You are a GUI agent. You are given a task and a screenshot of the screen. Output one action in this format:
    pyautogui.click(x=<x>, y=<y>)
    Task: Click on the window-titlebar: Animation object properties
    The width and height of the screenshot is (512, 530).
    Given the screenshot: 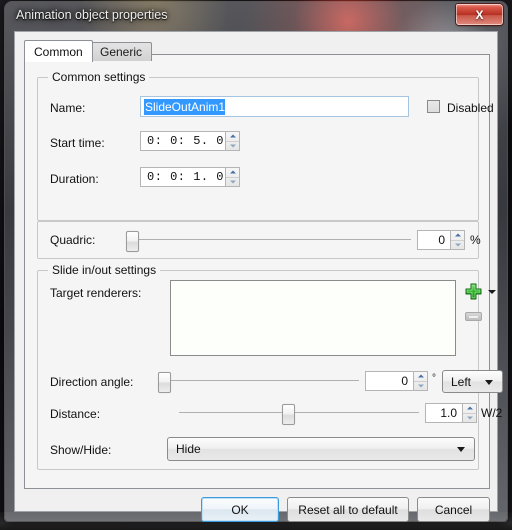 What is the action you would take?
    pyautogui.click(x=256, y=16)
    